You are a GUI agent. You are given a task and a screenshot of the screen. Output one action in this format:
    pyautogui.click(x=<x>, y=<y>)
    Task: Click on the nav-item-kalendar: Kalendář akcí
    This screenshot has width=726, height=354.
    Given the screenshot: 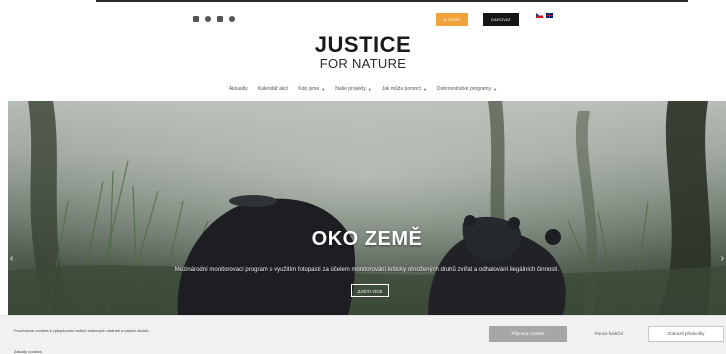 What is the action you would take?
    pyautogui.click(x=273, y=89)
    